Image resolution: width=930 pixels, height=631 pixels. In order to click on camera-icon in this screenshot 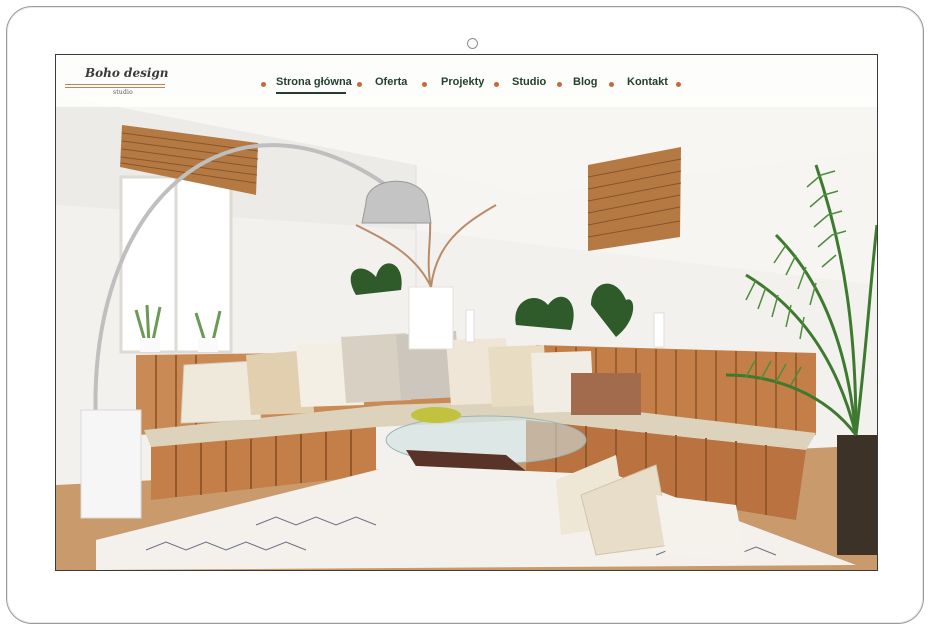, I will do `click(472, 43)`.